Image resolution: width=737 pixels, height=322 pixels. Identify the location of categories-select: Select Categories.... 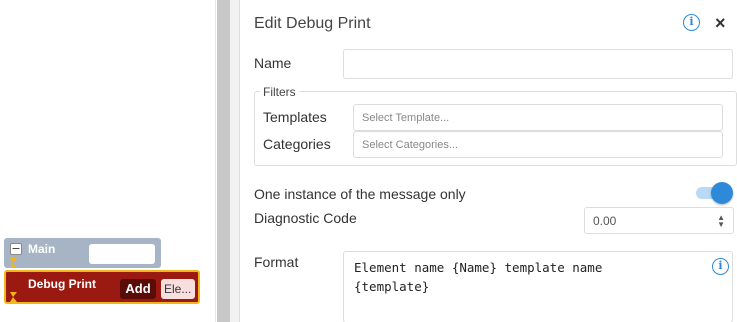
(538, 144).